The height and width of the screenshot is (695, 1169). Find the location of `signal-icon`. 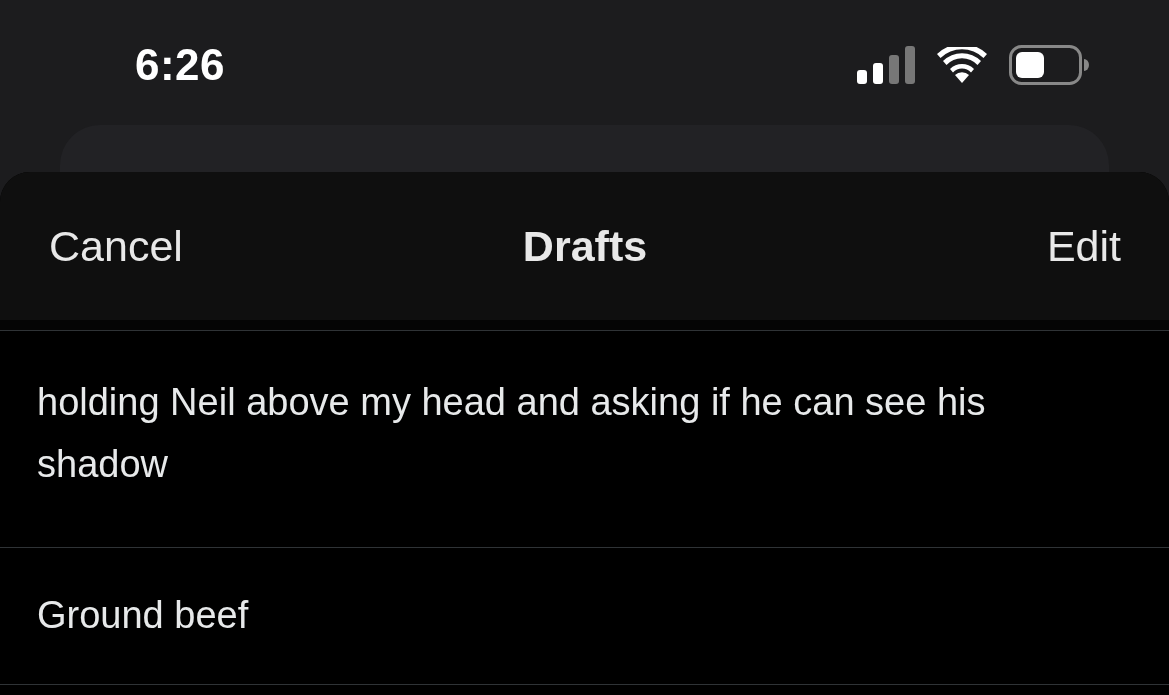

signal-icon is located at coordinates (886, 65).